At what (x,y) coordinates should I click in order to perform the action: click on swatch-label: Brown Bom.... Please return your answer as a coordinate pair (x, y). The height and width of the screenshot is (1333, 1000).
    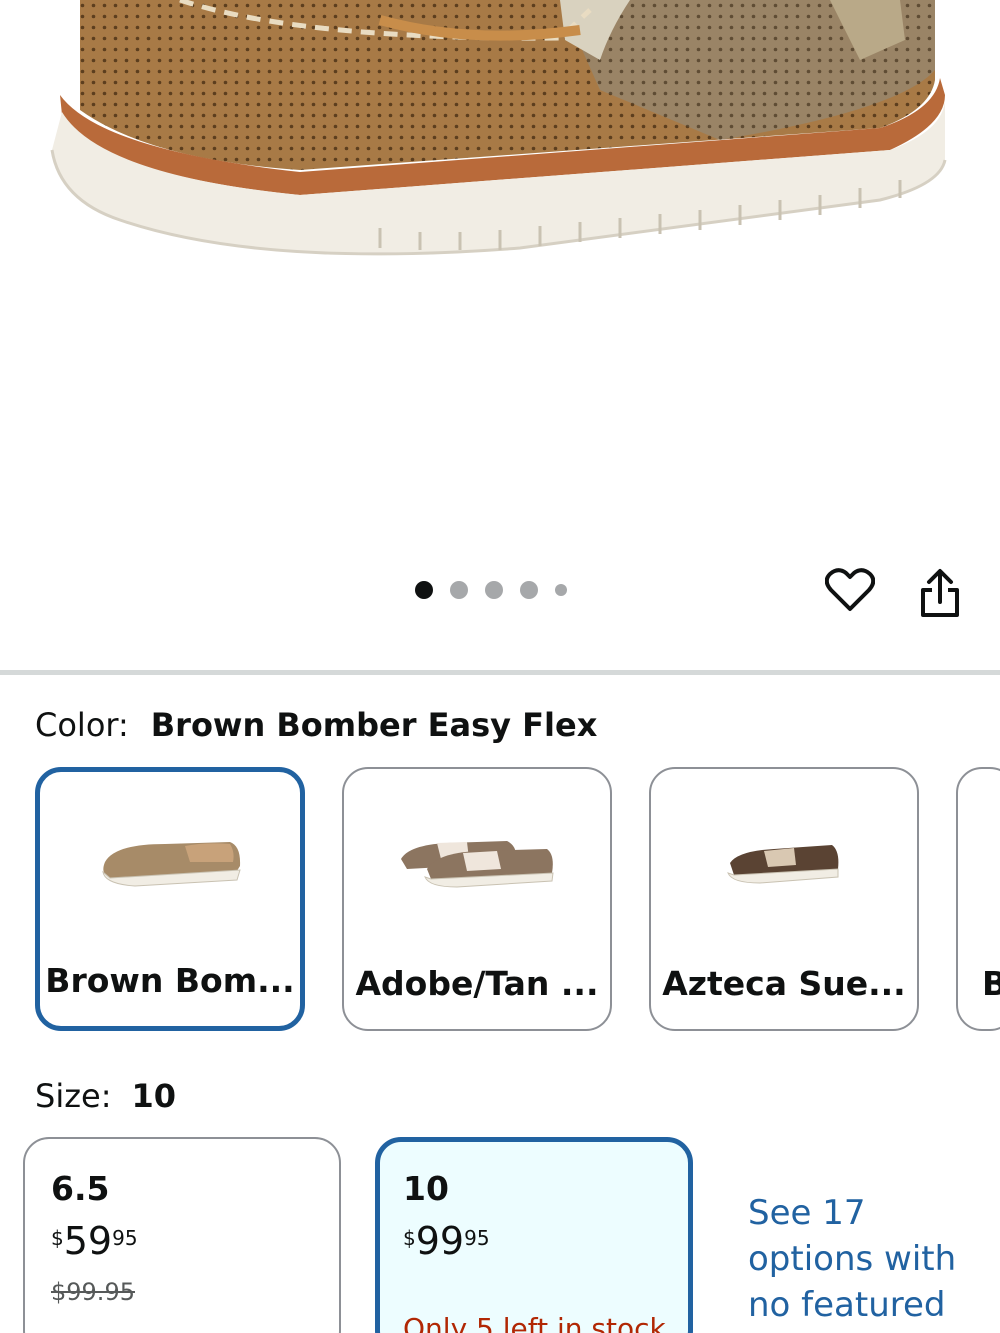
    Looking at the image, I should click on (170, 980).